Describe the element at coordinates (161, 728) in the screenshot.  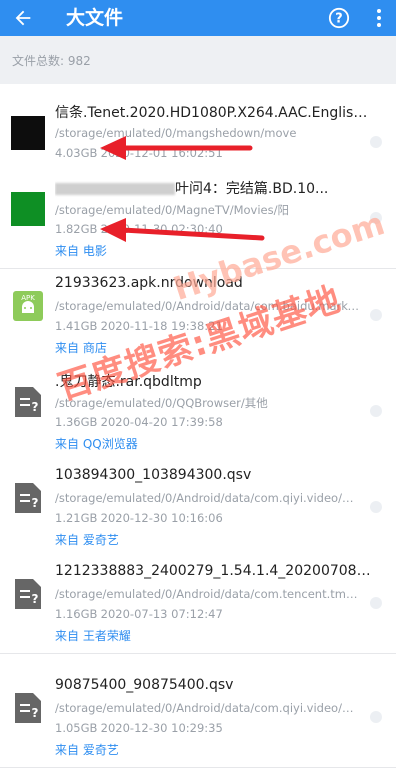
I see `file-date: 2020-12-30 10:29:35` at that location.